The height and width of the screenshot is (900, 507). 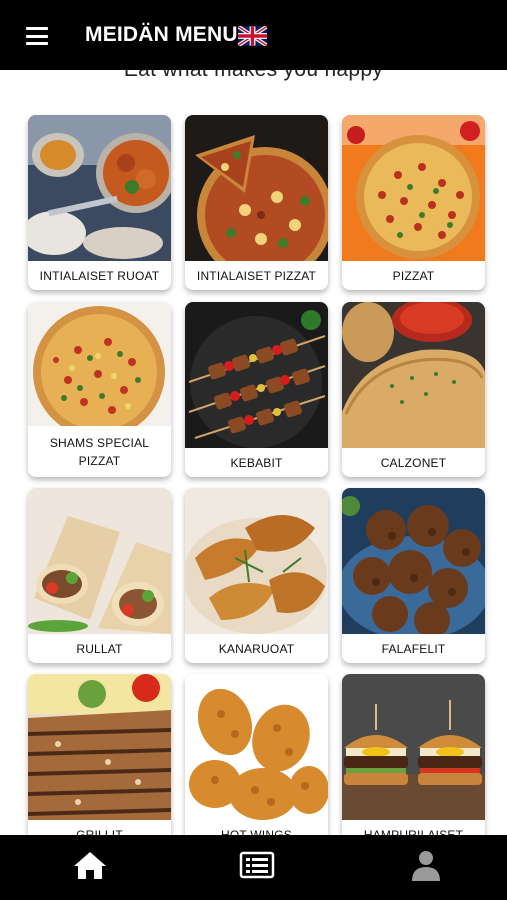 What do you see at coordinates (99, 364) in the screenshot?
I see `special-pizza-image` at bounding box center [99, 364].